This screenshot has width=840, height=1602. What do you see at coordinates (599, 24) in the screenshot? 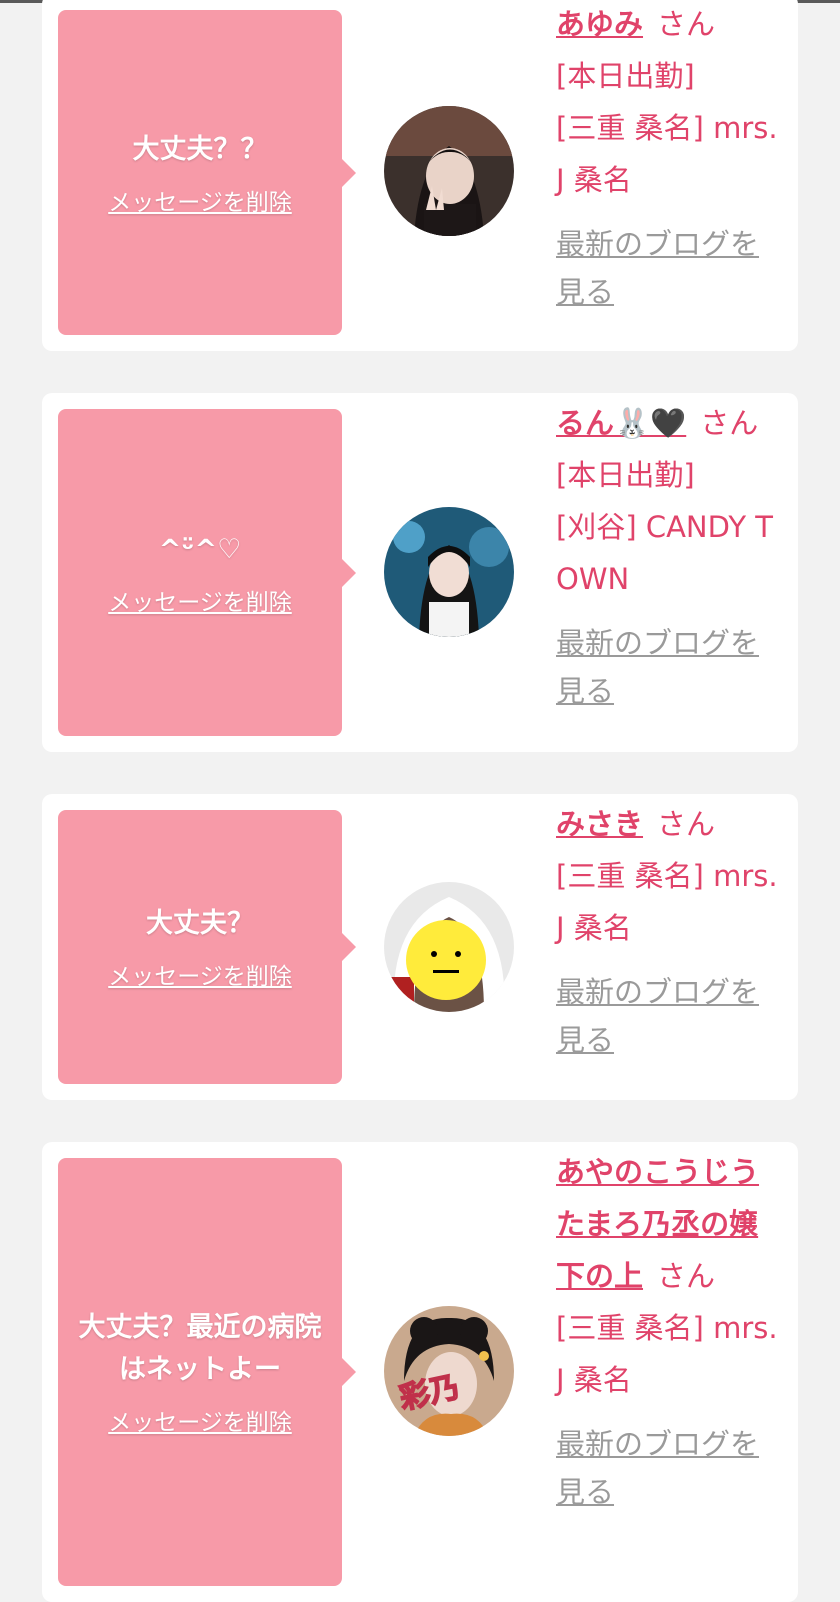
I see `profile-name-link: あゆみ` at bounding box center [599, 24].